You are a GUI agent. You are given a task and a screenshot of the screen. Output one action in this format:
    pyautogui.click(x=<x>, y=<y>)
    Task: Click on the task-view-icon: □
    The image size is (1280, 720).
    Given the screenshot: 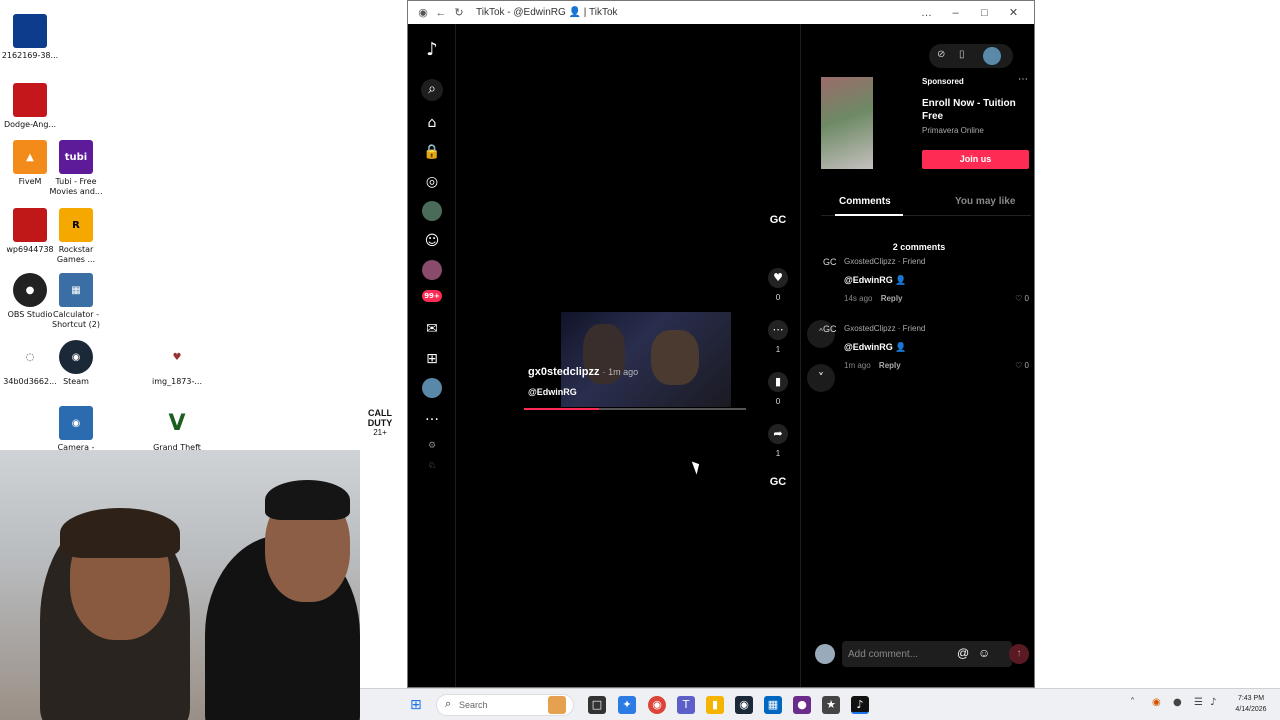 What is the action you would take?
    pyautogui.click(x=597, y=705)
    